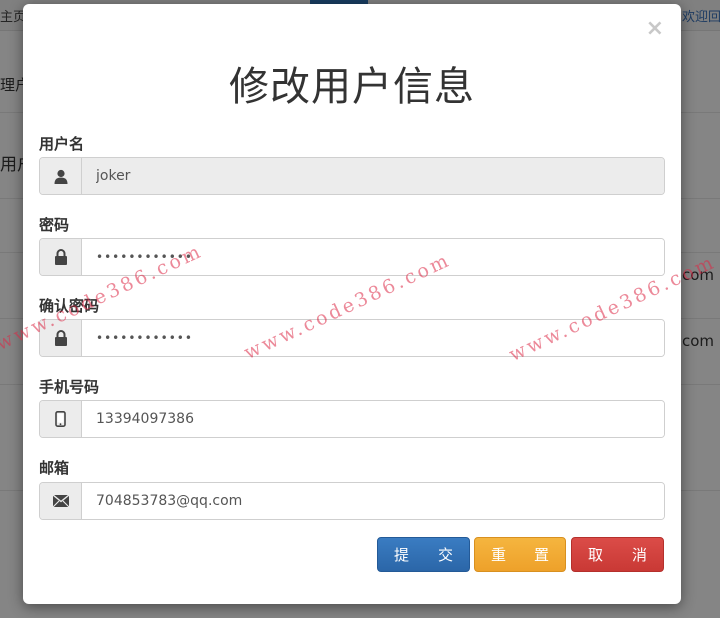  Describe the element at coordinates (54, 468) in the screenshot. I see `email-label: 邮箱` at that location.